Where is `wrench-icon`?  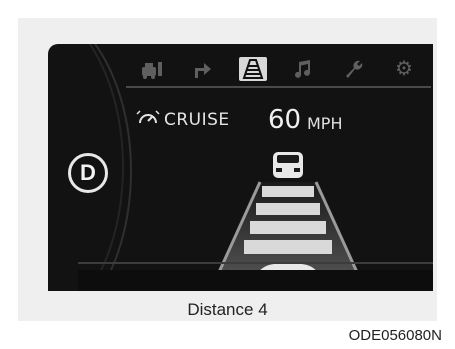 wrench-icon is located at coordinates (354, 69).